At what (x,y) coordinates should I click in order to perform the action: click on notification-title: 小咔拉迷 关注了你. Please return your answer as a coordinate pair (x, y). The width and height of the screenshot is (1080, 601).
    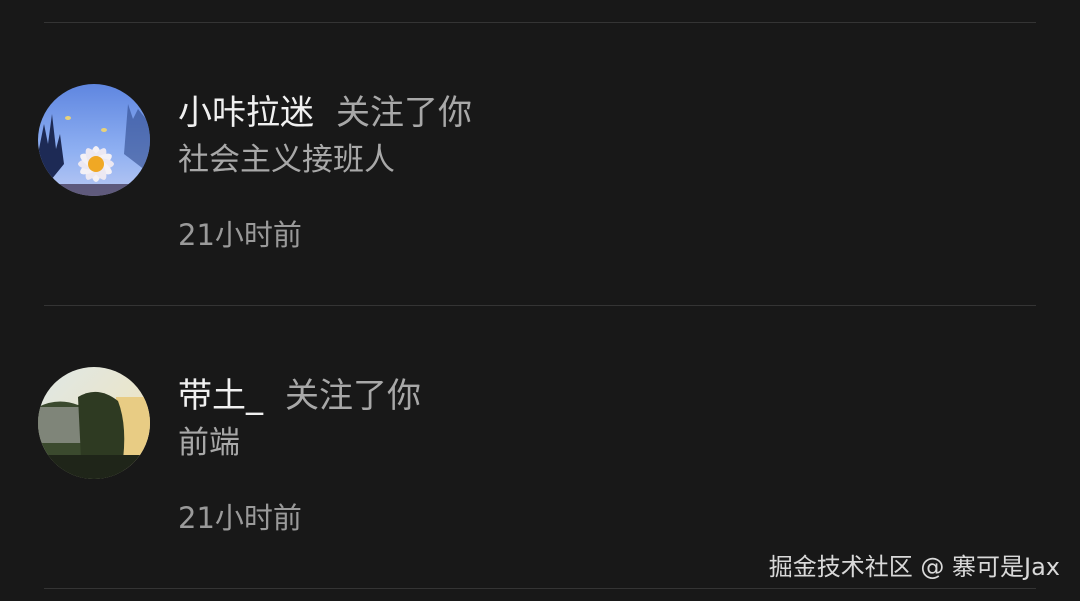
    Looking at the image, I should click on (325, 113).